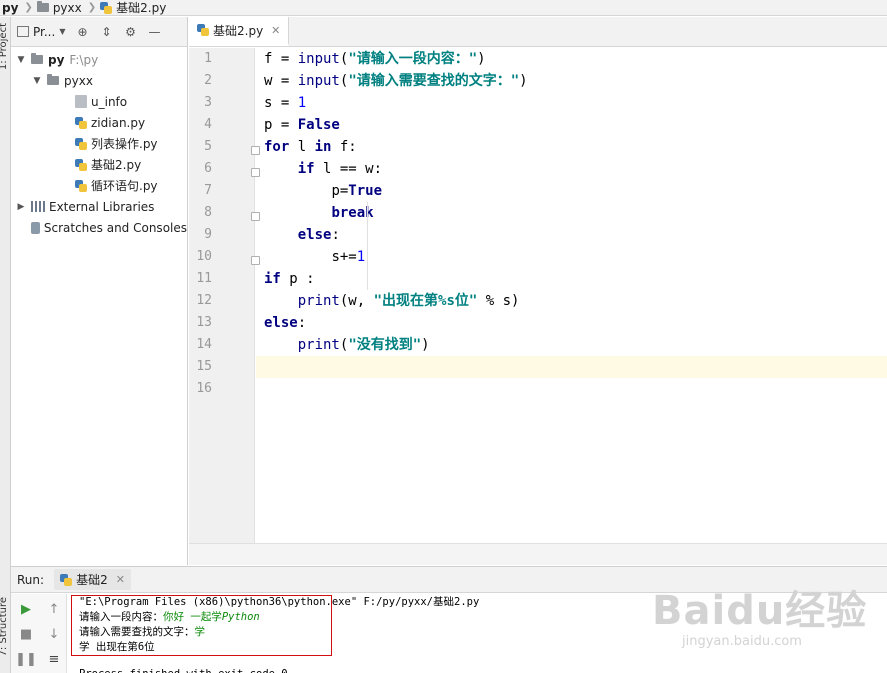  I want to click on tree-item-zidian: zidian.py, so click(99, 122).